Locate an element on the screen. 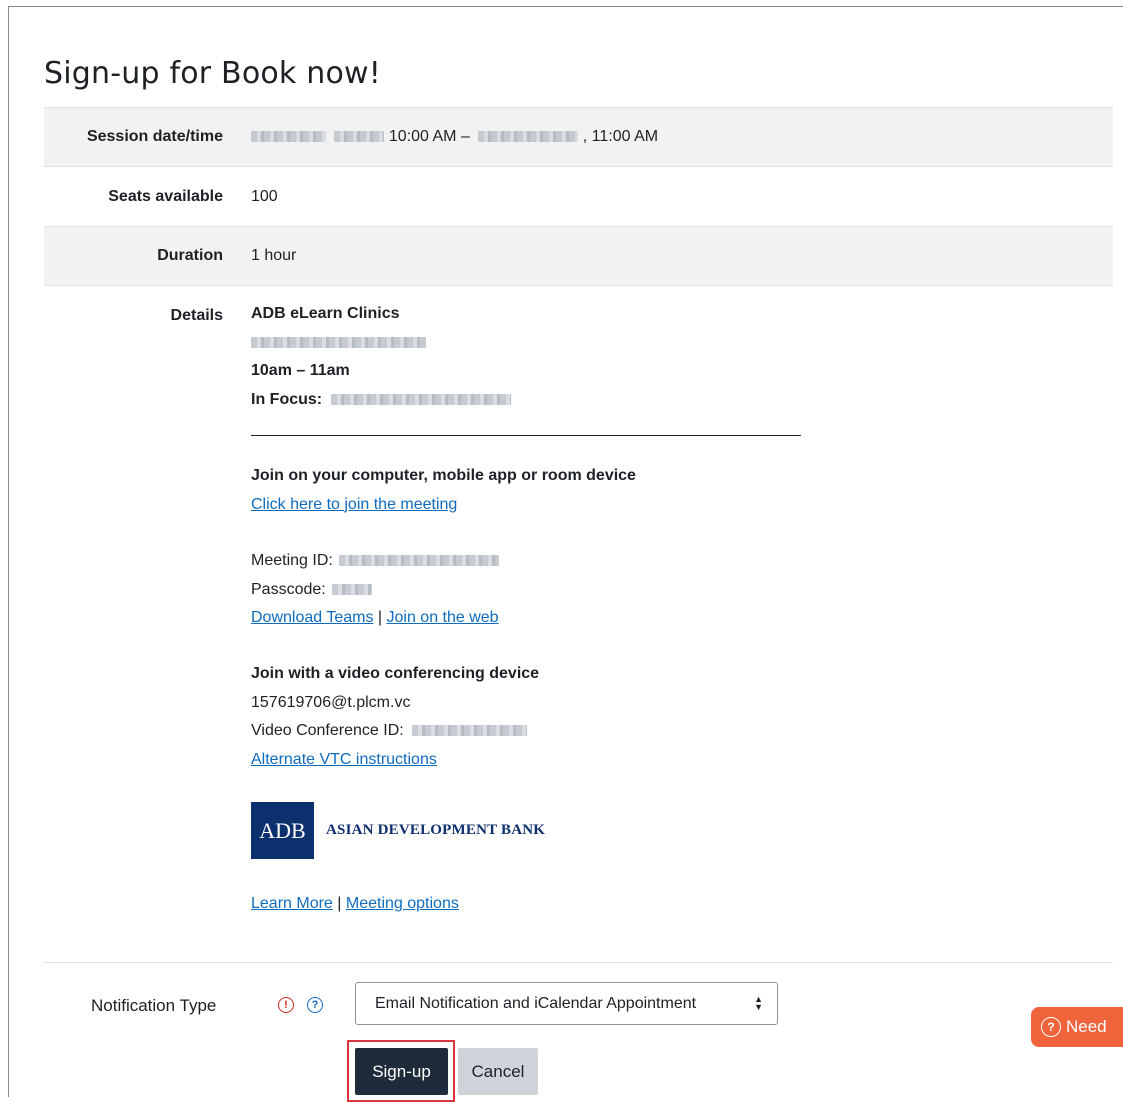  duration-value: 1 hour is located at coordinates (274, 255).